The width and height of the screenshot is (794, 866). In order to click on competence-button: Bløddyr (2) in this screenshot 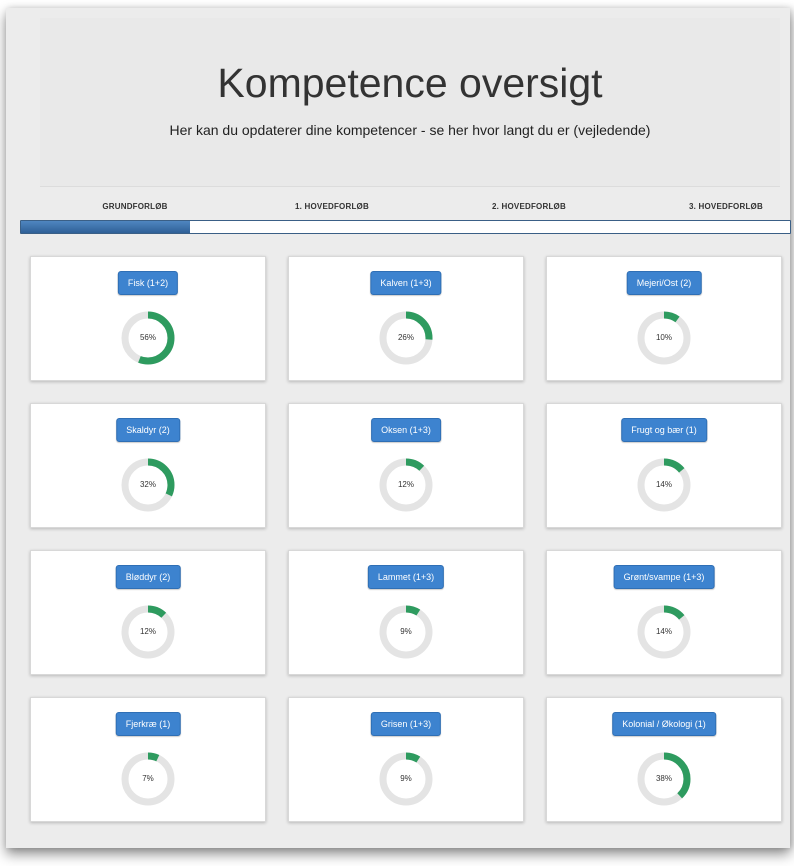, I will do `click(148, 577)`.